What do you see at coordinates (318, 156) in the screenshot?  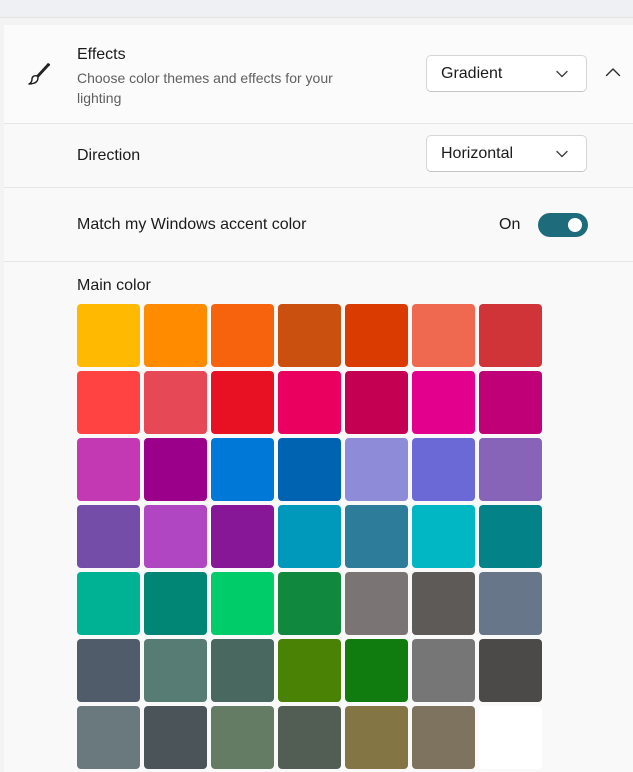 I see `direction-row: Direction Horizontal` at bounding box center [318, 156].